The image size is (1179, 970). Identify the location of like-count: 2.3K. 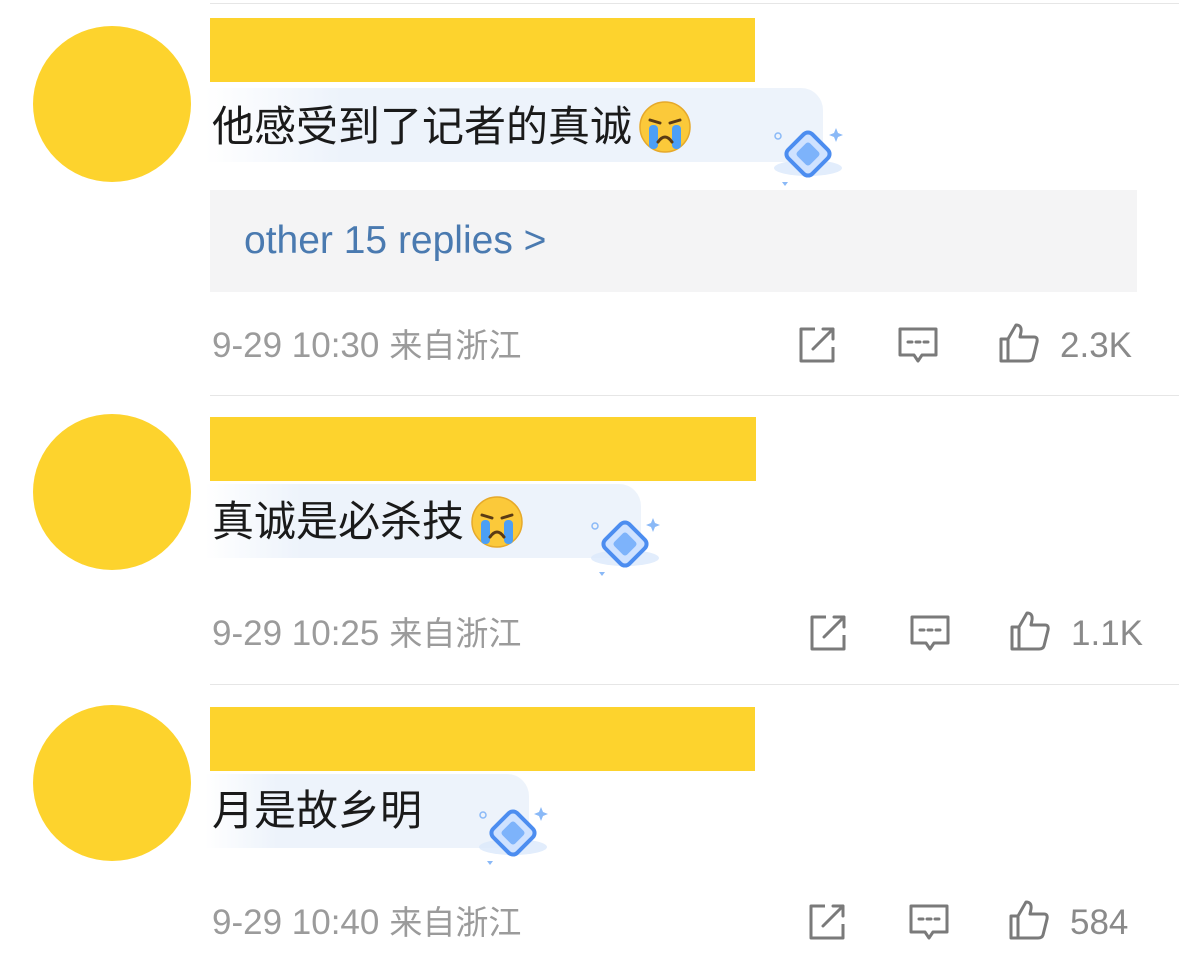
(1096, 345).